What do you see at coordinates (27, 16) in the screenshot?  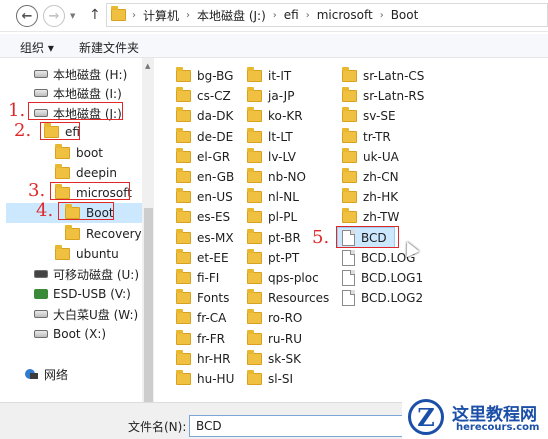 I see `back-button: ←` at bounding box center [27, 16].